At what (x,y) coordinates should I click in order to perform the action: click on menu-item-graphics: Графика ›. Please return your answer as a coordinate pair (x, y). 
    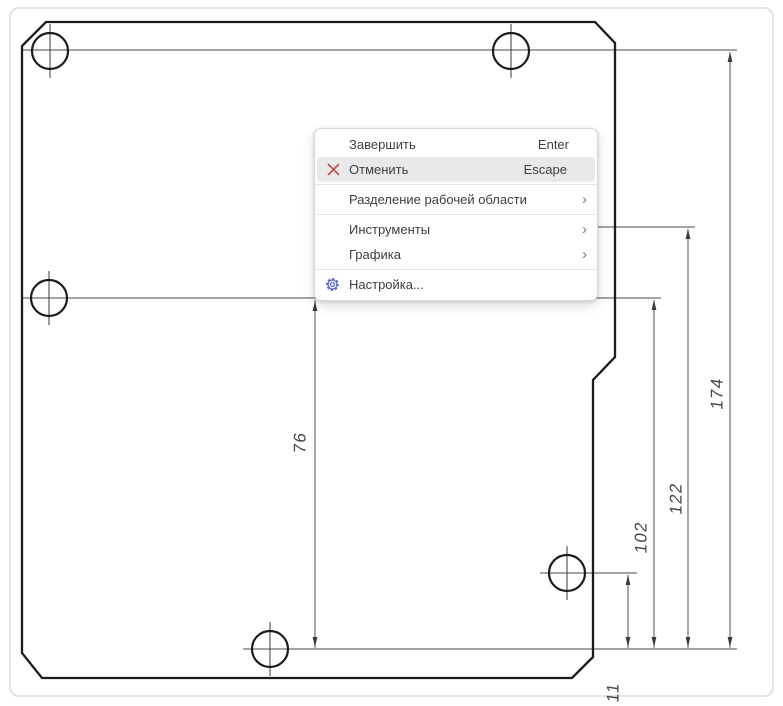
    Looking at the image, I should click on (456, 254).